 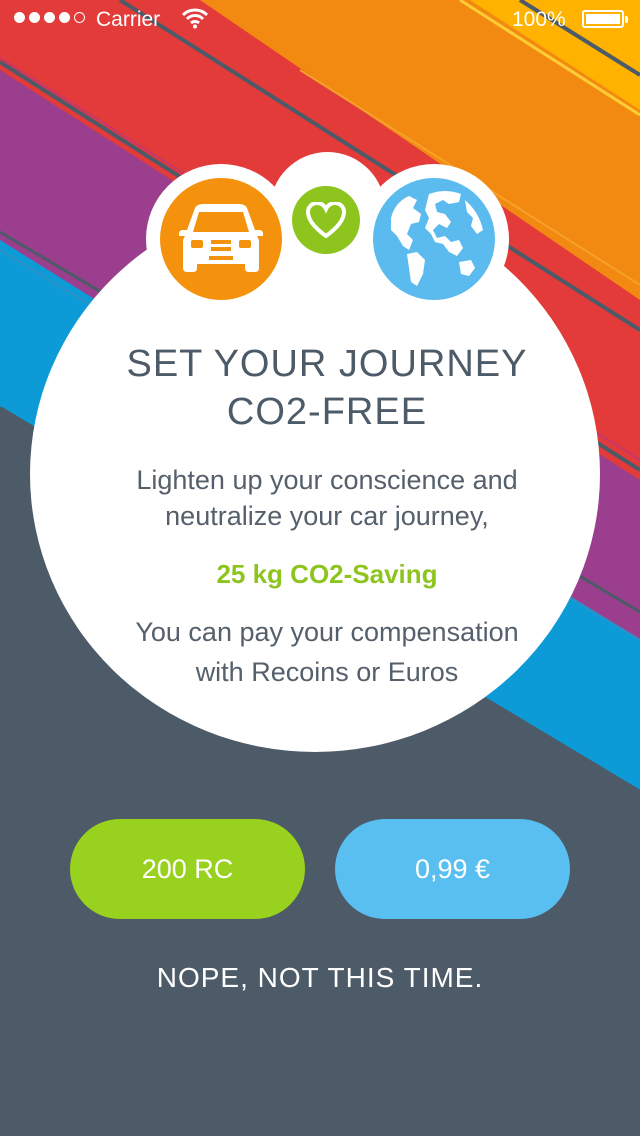 What do you see at coordinates (434, 239) in the screenshot?
I see `globe-icon` at bounding box center [434, 239].